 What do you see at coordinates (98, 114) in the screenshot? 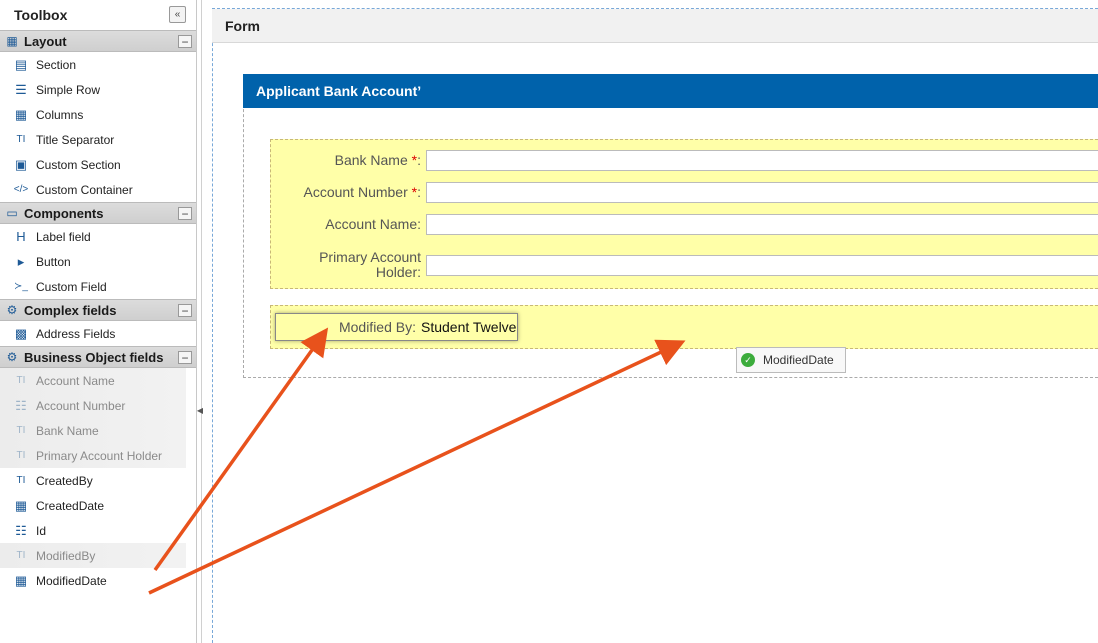
I see `toolbox-item-columns: ▦ Columns` at bounding box center [98, 114].